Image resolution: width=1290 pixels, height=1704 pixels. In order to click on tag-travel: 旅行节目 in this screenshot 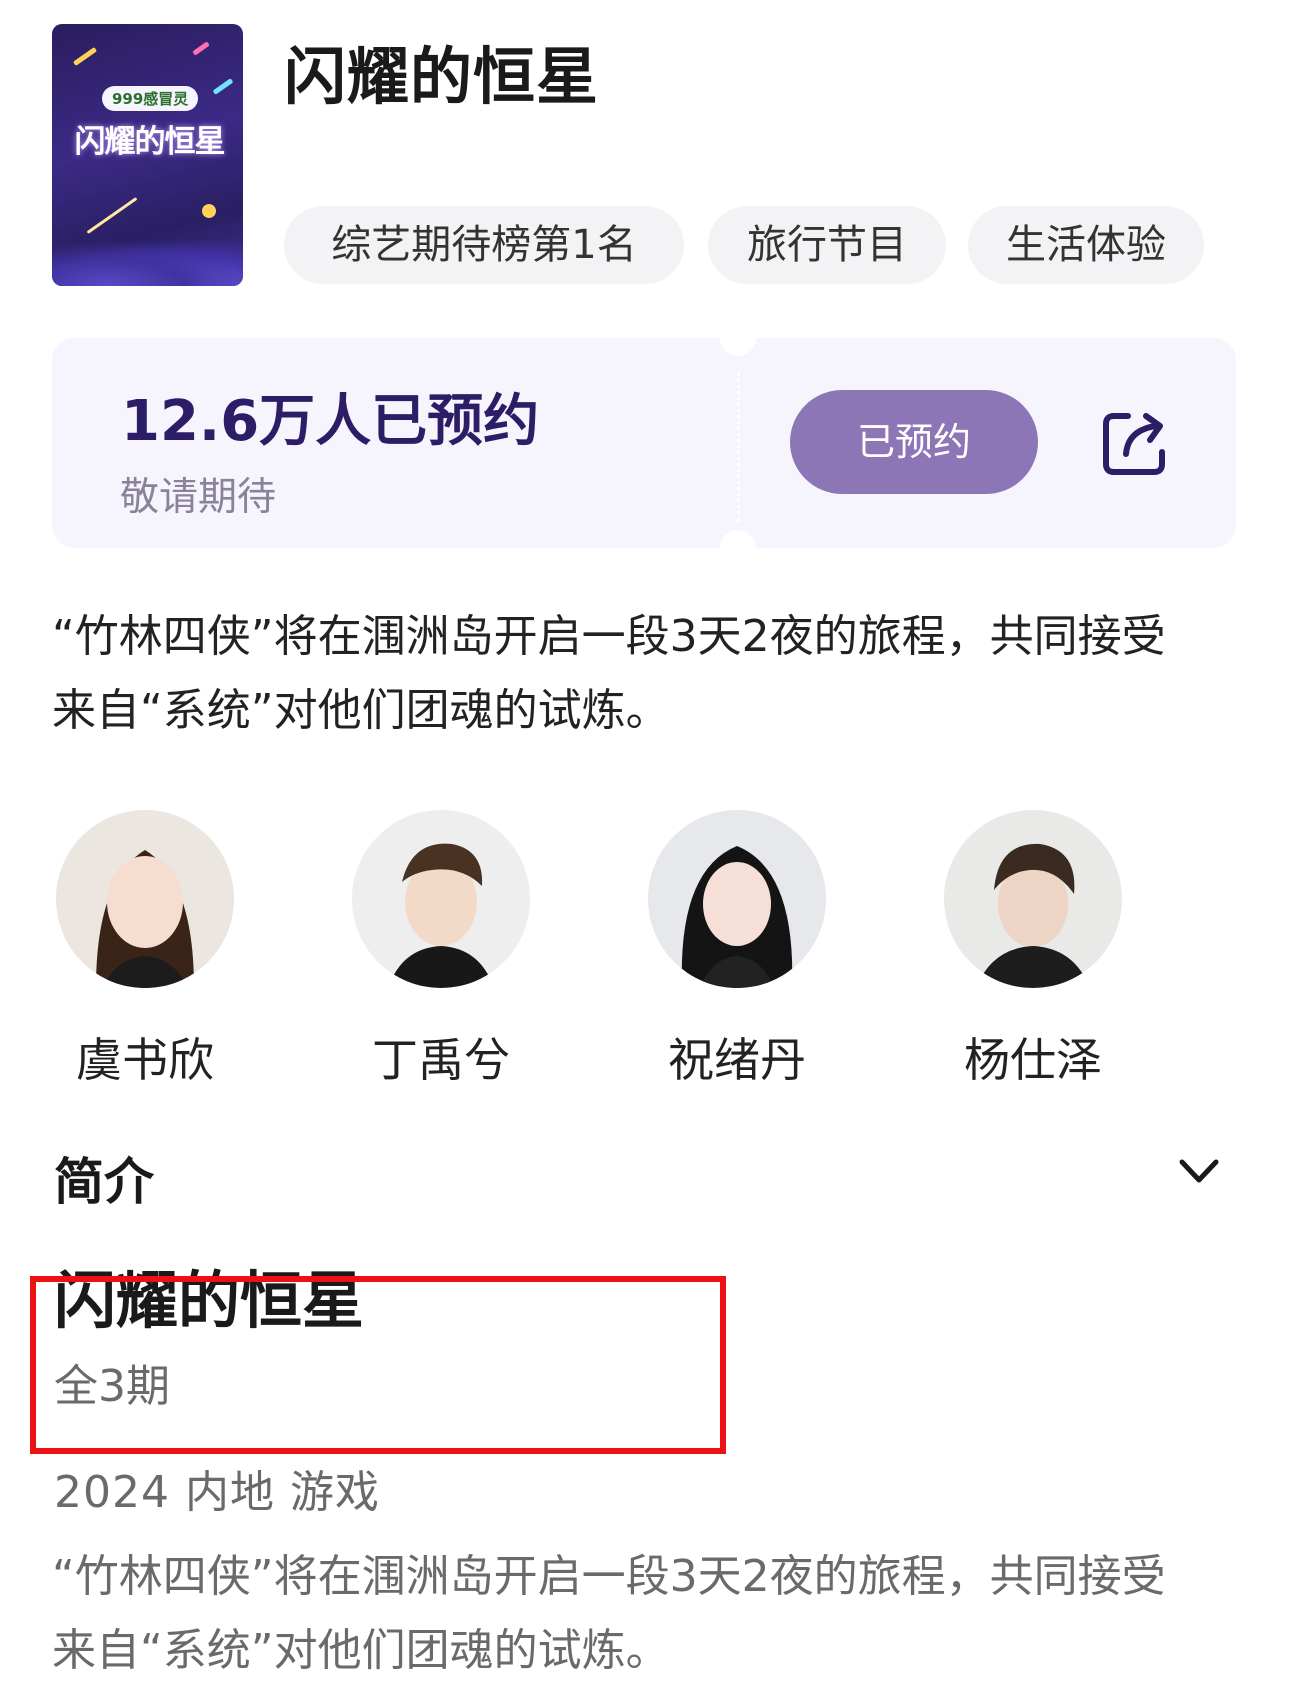, I will do `click(827, 245)`.